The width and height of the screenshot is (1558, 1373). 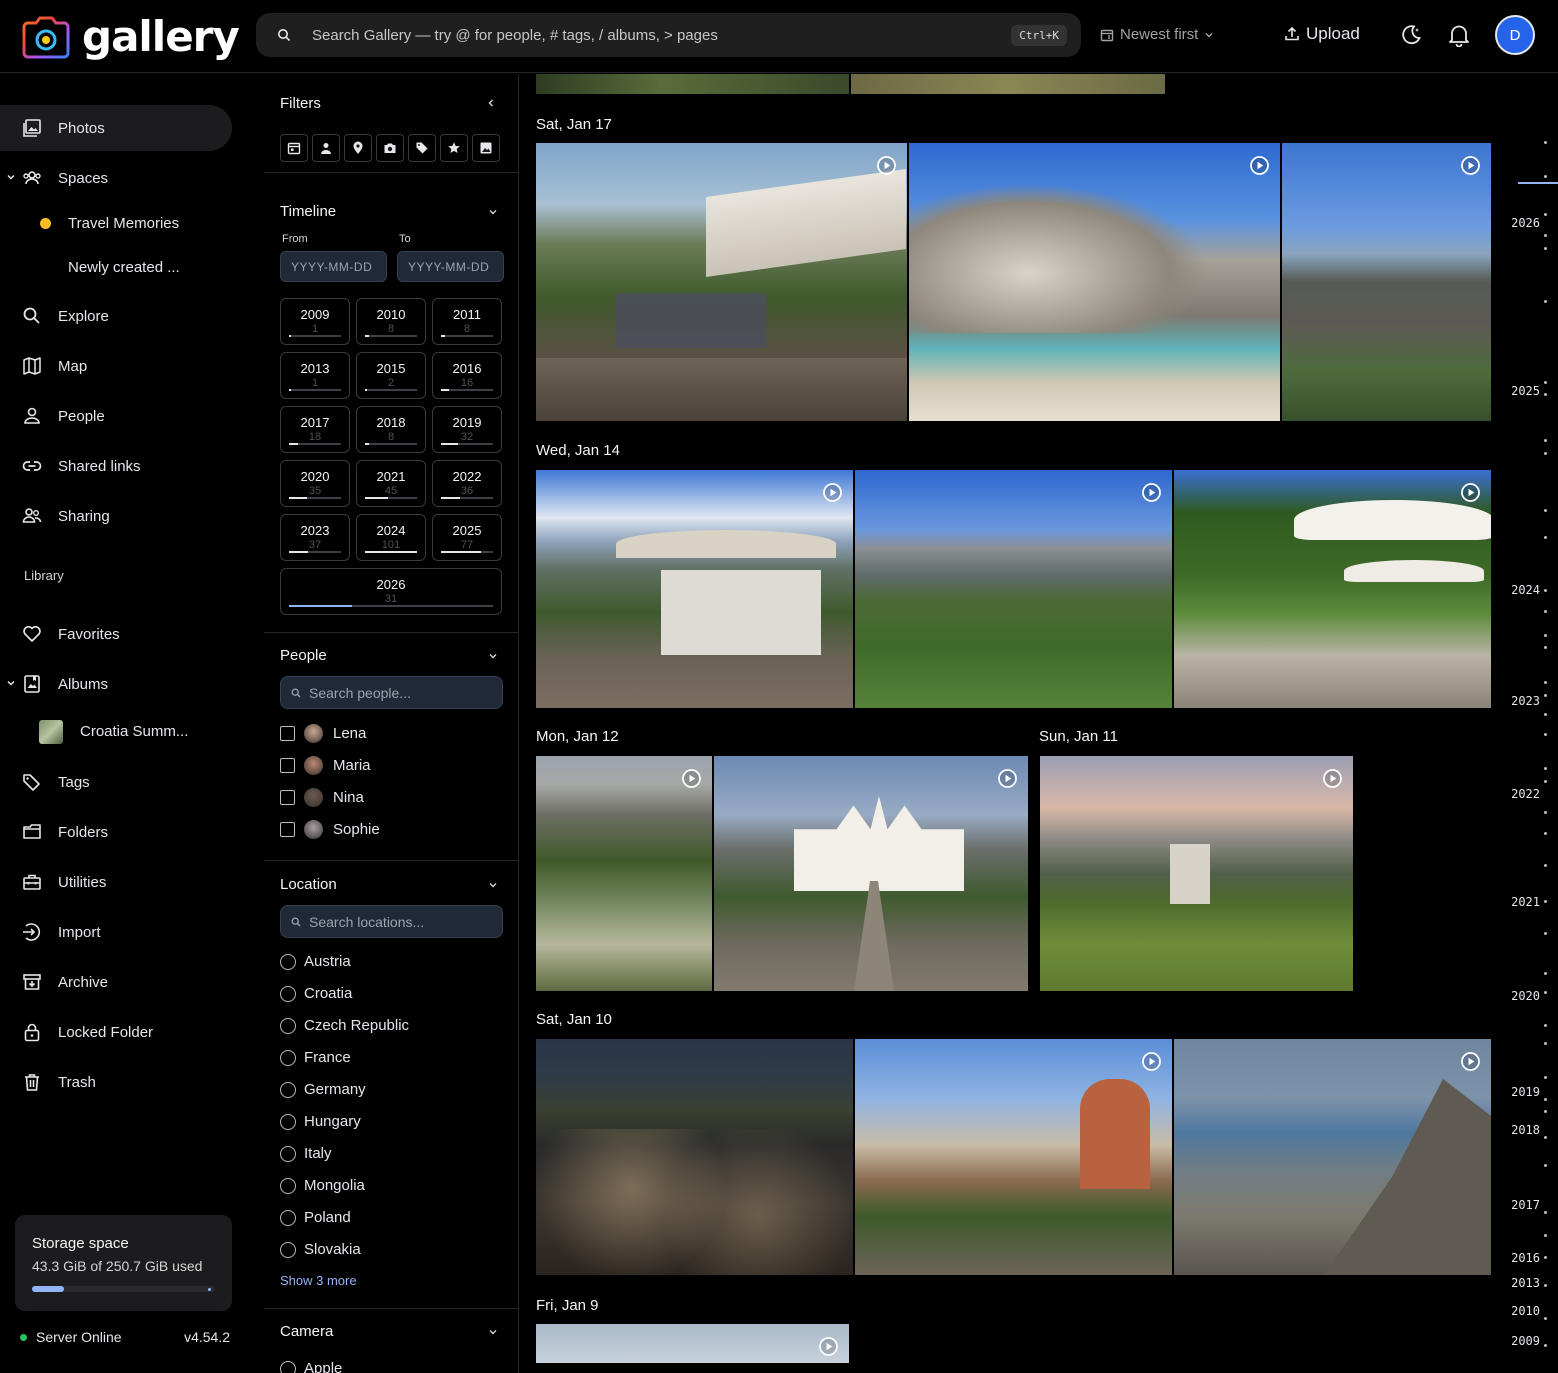 What do you see at coordinates (422, 148) in the screenshot?
I see `filter-tags-button` at bounding box center [422, 148].